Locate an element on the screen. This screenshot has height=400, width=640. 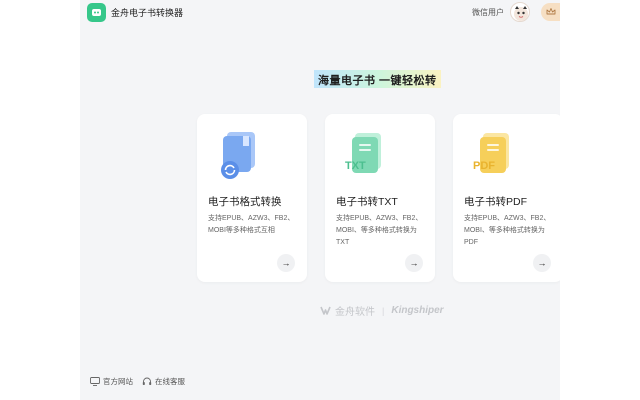
headset-icon is located at coordinates (147, 381).